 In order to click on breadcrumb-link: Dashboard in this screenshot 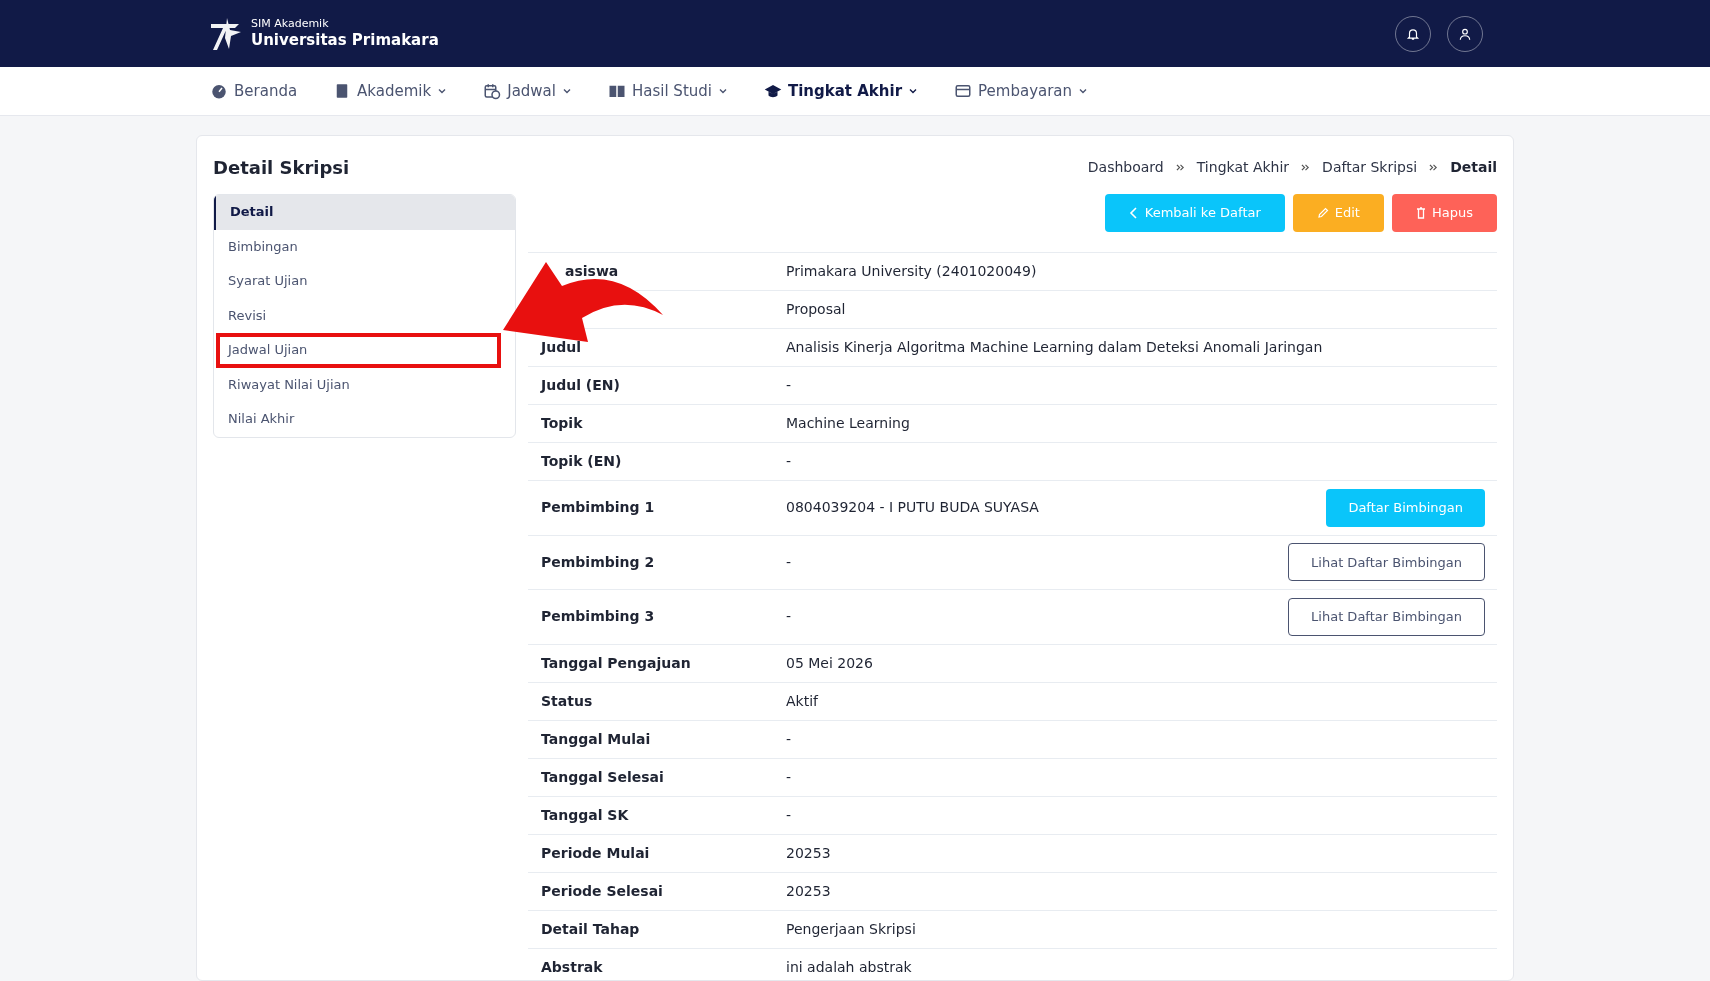, I will do `click(1125, 167)`.